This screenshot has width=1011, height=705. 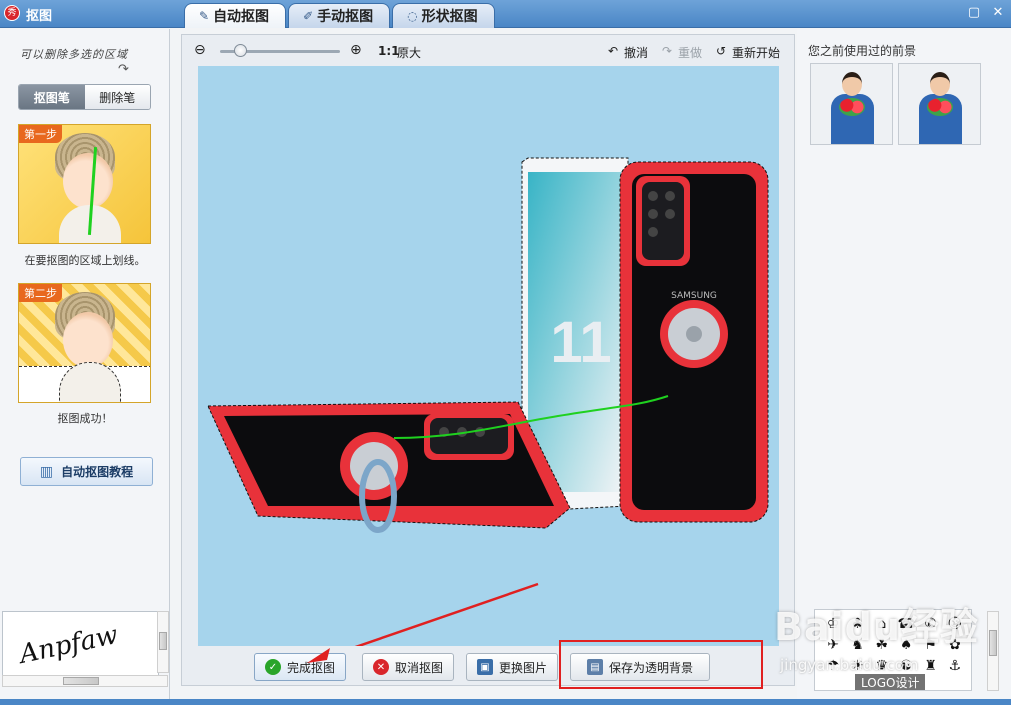 I want to click on logo-label: LOGO设计, so click(x=890, y=682).